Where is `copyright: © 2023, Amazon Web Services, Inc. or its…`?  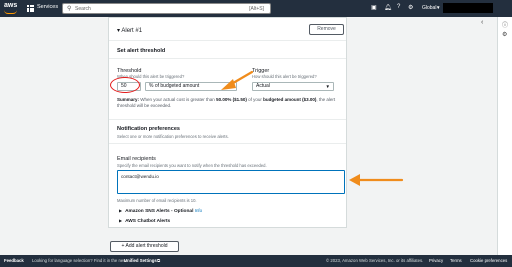 copyright: © 2023, Amazon Web Services, Inc. or its… is located at coordinates (375, 260).